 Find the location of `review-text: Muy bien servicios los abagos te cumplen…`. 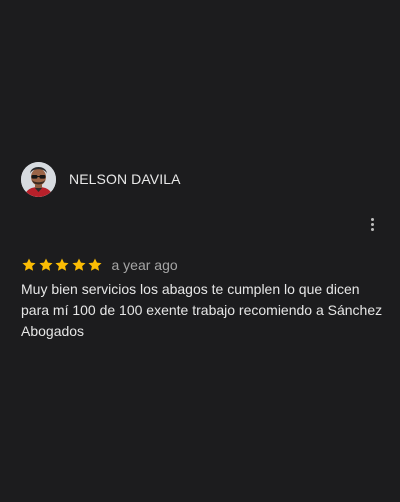

review-text: Muy bien servicios los abagos te cumplen… is located at coordinates (202, 310).